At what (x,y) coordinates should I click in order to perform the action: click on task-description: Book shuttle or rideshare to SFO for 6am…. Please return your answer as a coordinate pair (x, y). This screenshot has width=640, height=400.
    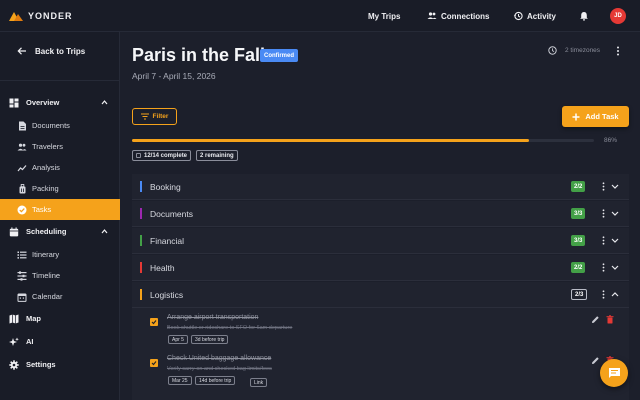
    Looking at the image, I should click on (230, 328).